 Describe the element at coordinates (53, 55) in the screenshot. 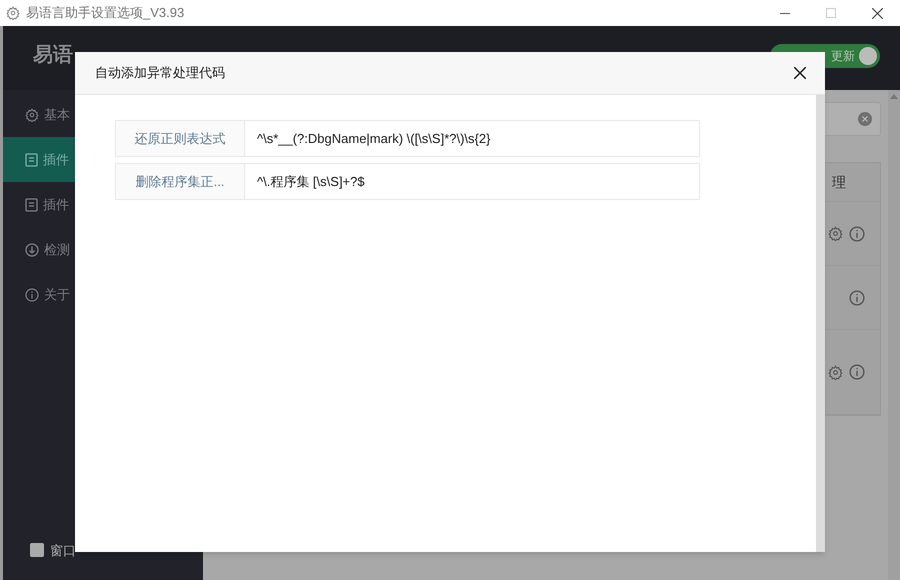

I see `app-title: 易语` at that location.